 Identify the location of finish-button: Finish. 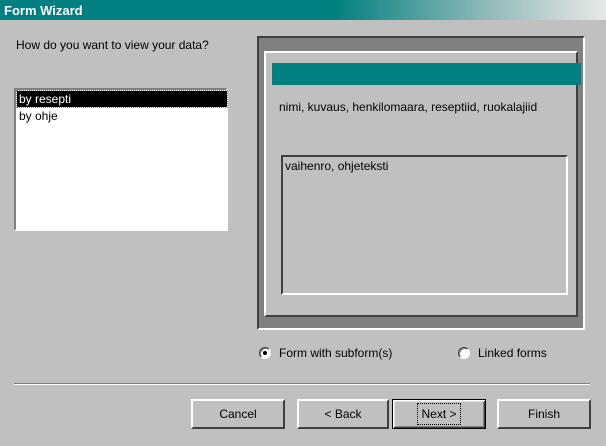
(544, 414).